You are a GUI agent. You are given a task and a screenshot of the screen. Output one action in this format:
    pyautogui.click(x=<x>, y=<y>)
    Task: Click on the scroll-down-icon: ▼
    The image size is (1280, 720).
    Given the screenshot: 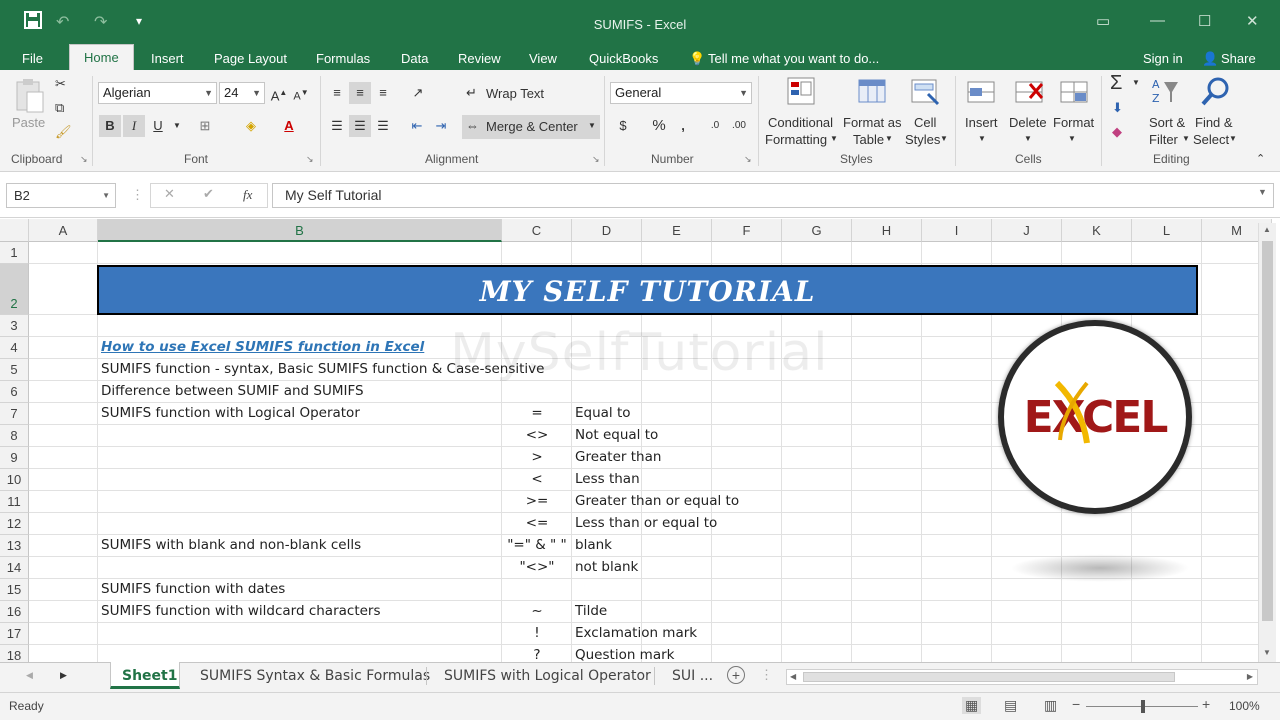 What is the action you would take?
    pyautogui.click(x=1267, y=652)
    